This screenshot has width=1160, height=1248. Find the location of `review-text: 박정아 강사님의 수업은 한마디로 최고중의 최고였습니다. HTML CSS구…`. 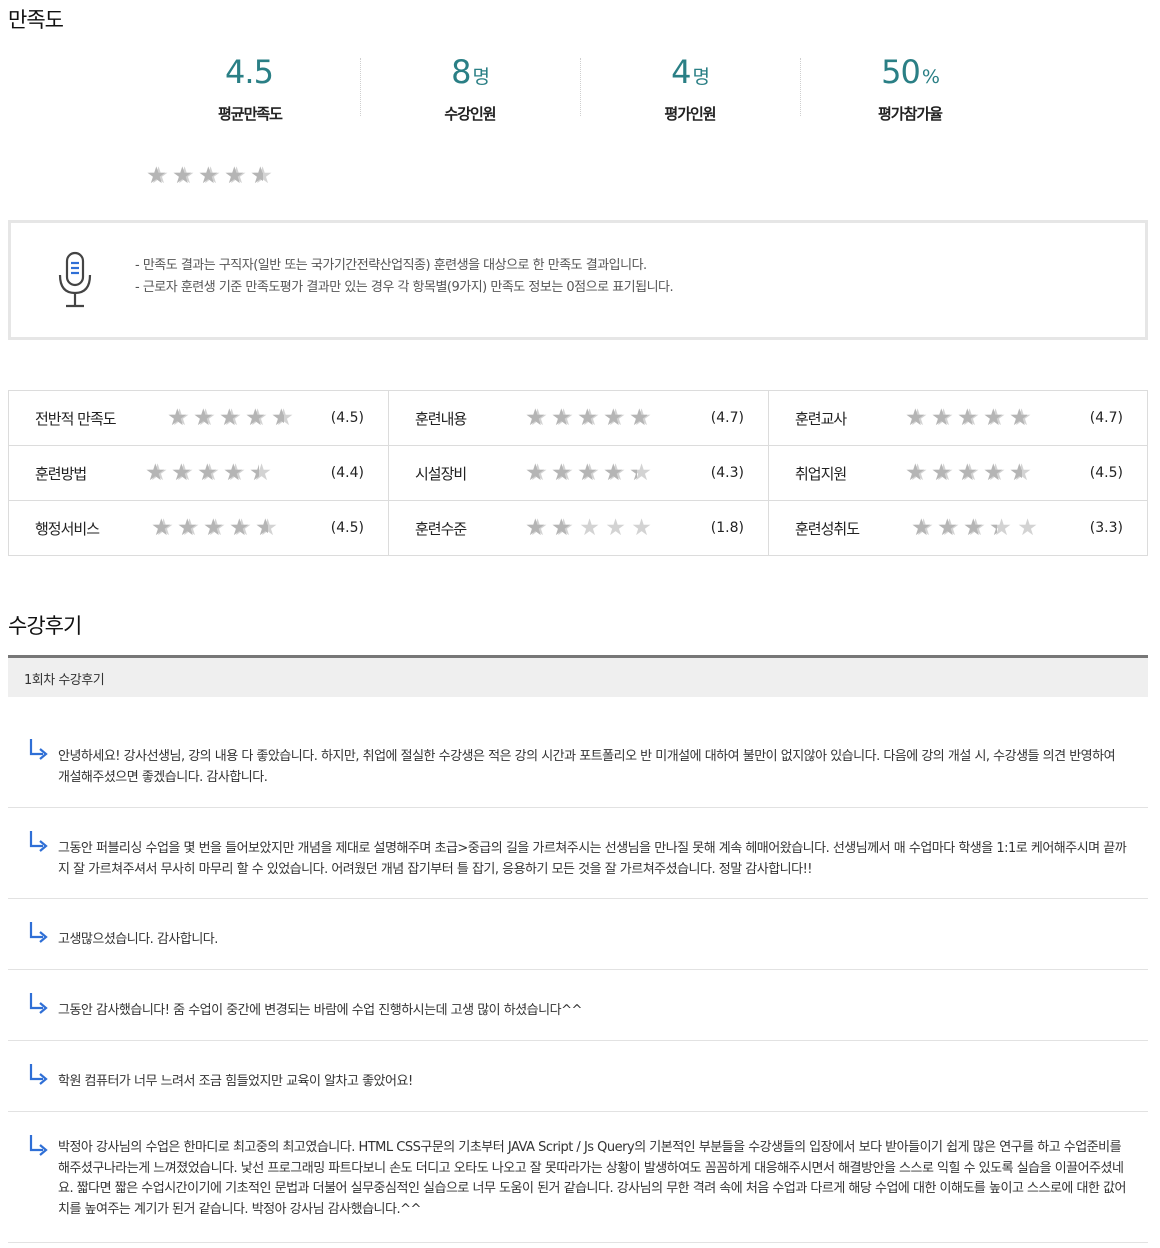

review-text: 박정아 강사님의 수업은 한마디로 최고중의 최고였습니다. HTML CSS구… is located at coordinates (592, 1178).